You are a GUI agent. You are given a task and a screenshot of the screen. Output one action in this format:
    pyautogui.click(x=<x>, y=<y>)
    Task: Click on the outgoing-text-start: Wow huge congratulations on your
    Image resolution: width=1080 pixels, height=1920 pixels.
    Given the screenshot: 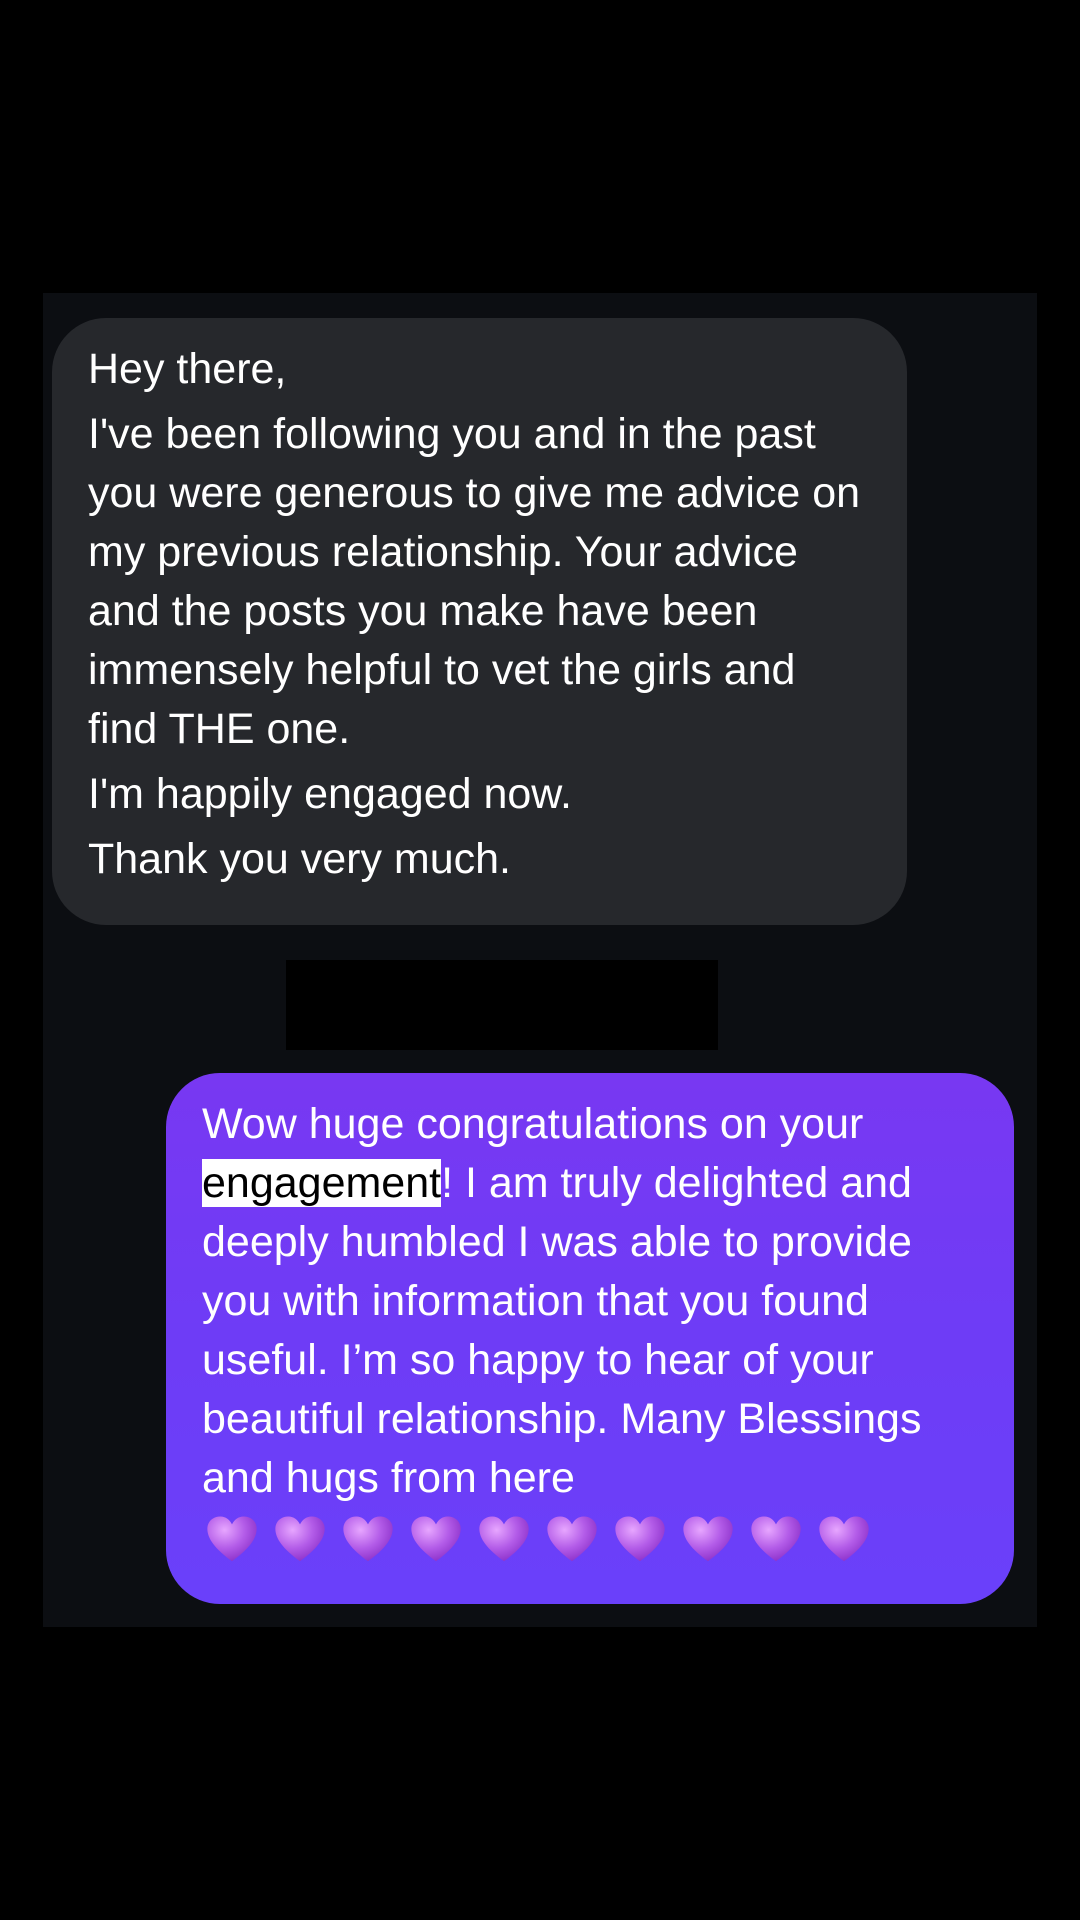 What is the action you would take?
    pyautogui.click(x=533, y=1124)
    